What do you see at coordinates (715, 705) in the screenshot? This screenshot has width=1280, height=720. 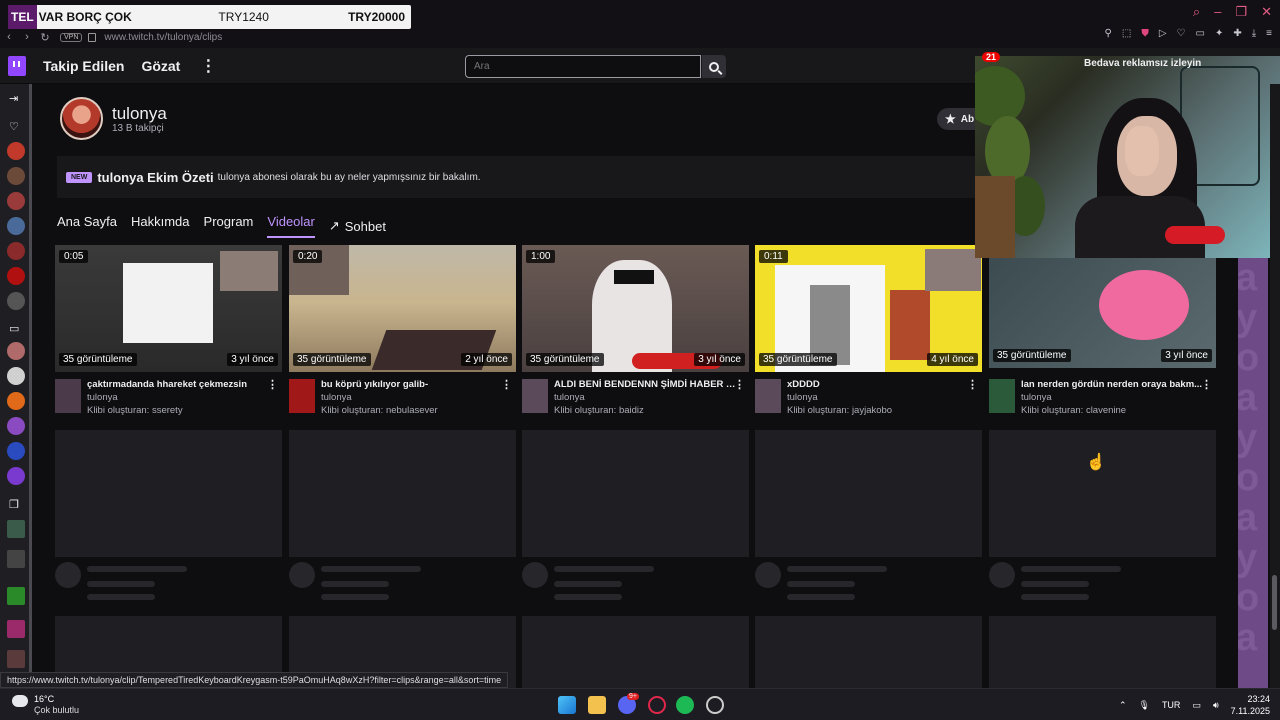 I see `opera-gx-icon` at bounding box center [715, 705].